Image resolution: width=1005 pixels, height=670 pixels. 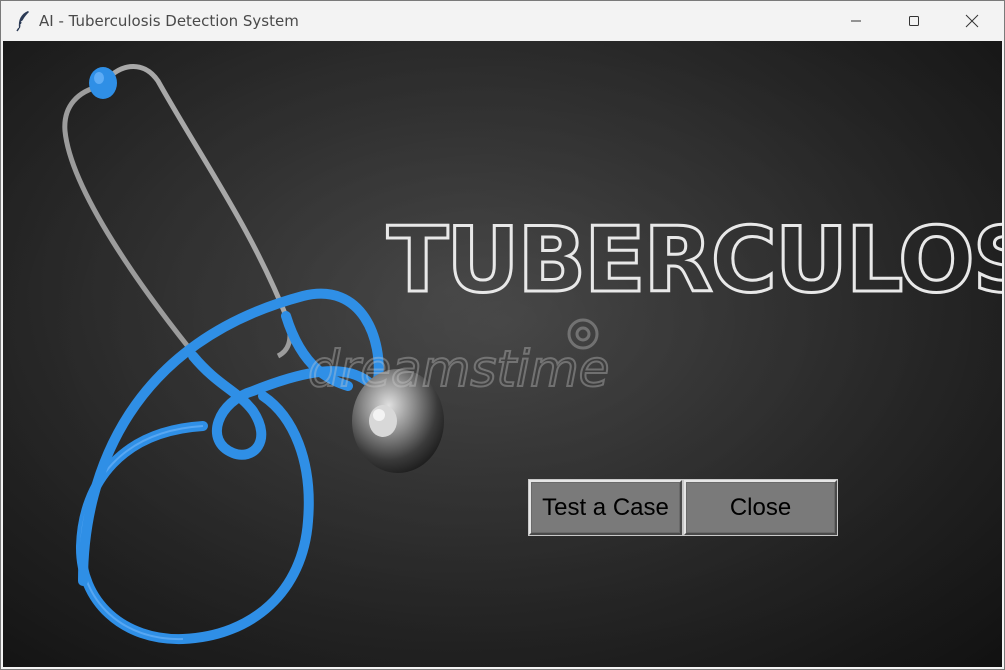 I want to click on title-bar: AI - Tuberculosis Detection System, so click(x=502, y=21).